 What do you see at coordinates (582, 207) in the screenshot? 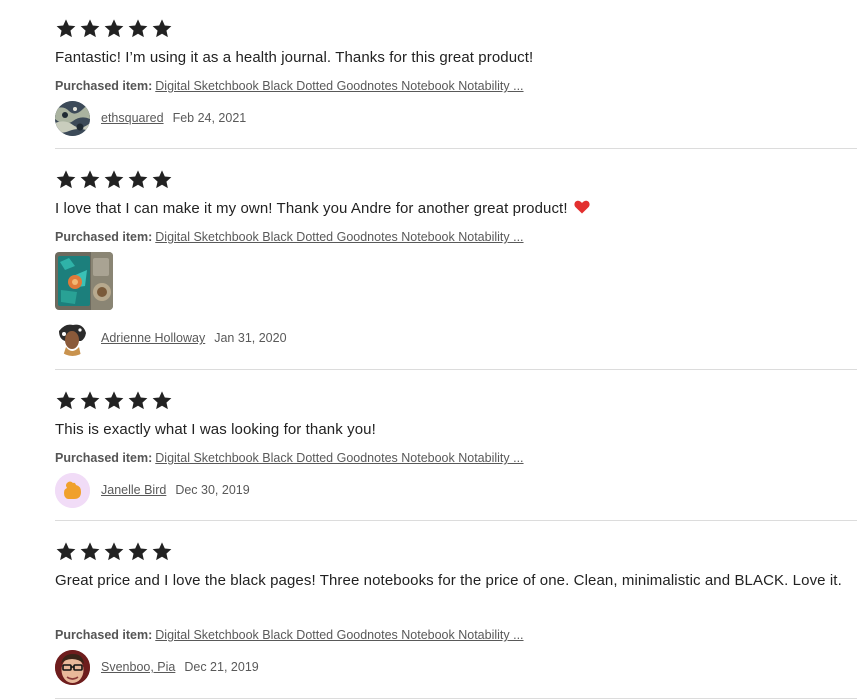
I see `heart-icon` at bounding box center [582, 207].